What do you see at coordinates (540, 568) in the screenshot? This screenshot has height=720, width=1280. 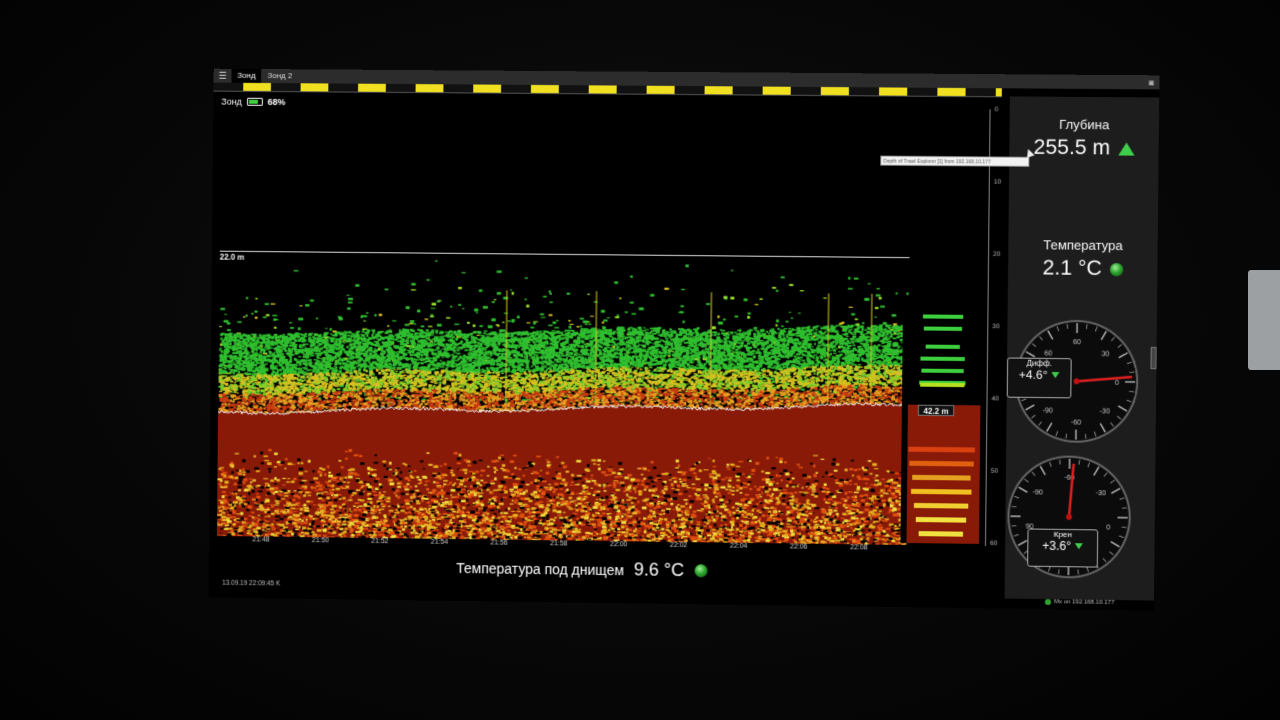 I see `bottom-temperature-label: Температура под днищем` at bounding box center [540, 568].